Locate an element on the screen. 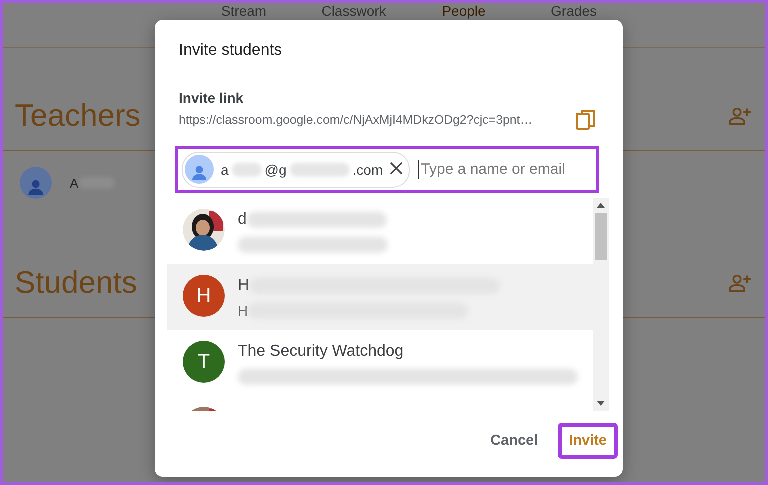 Image resolution: width=768 pixels, height=485 pixels. copy-icon is located at coordinates (586, 120).